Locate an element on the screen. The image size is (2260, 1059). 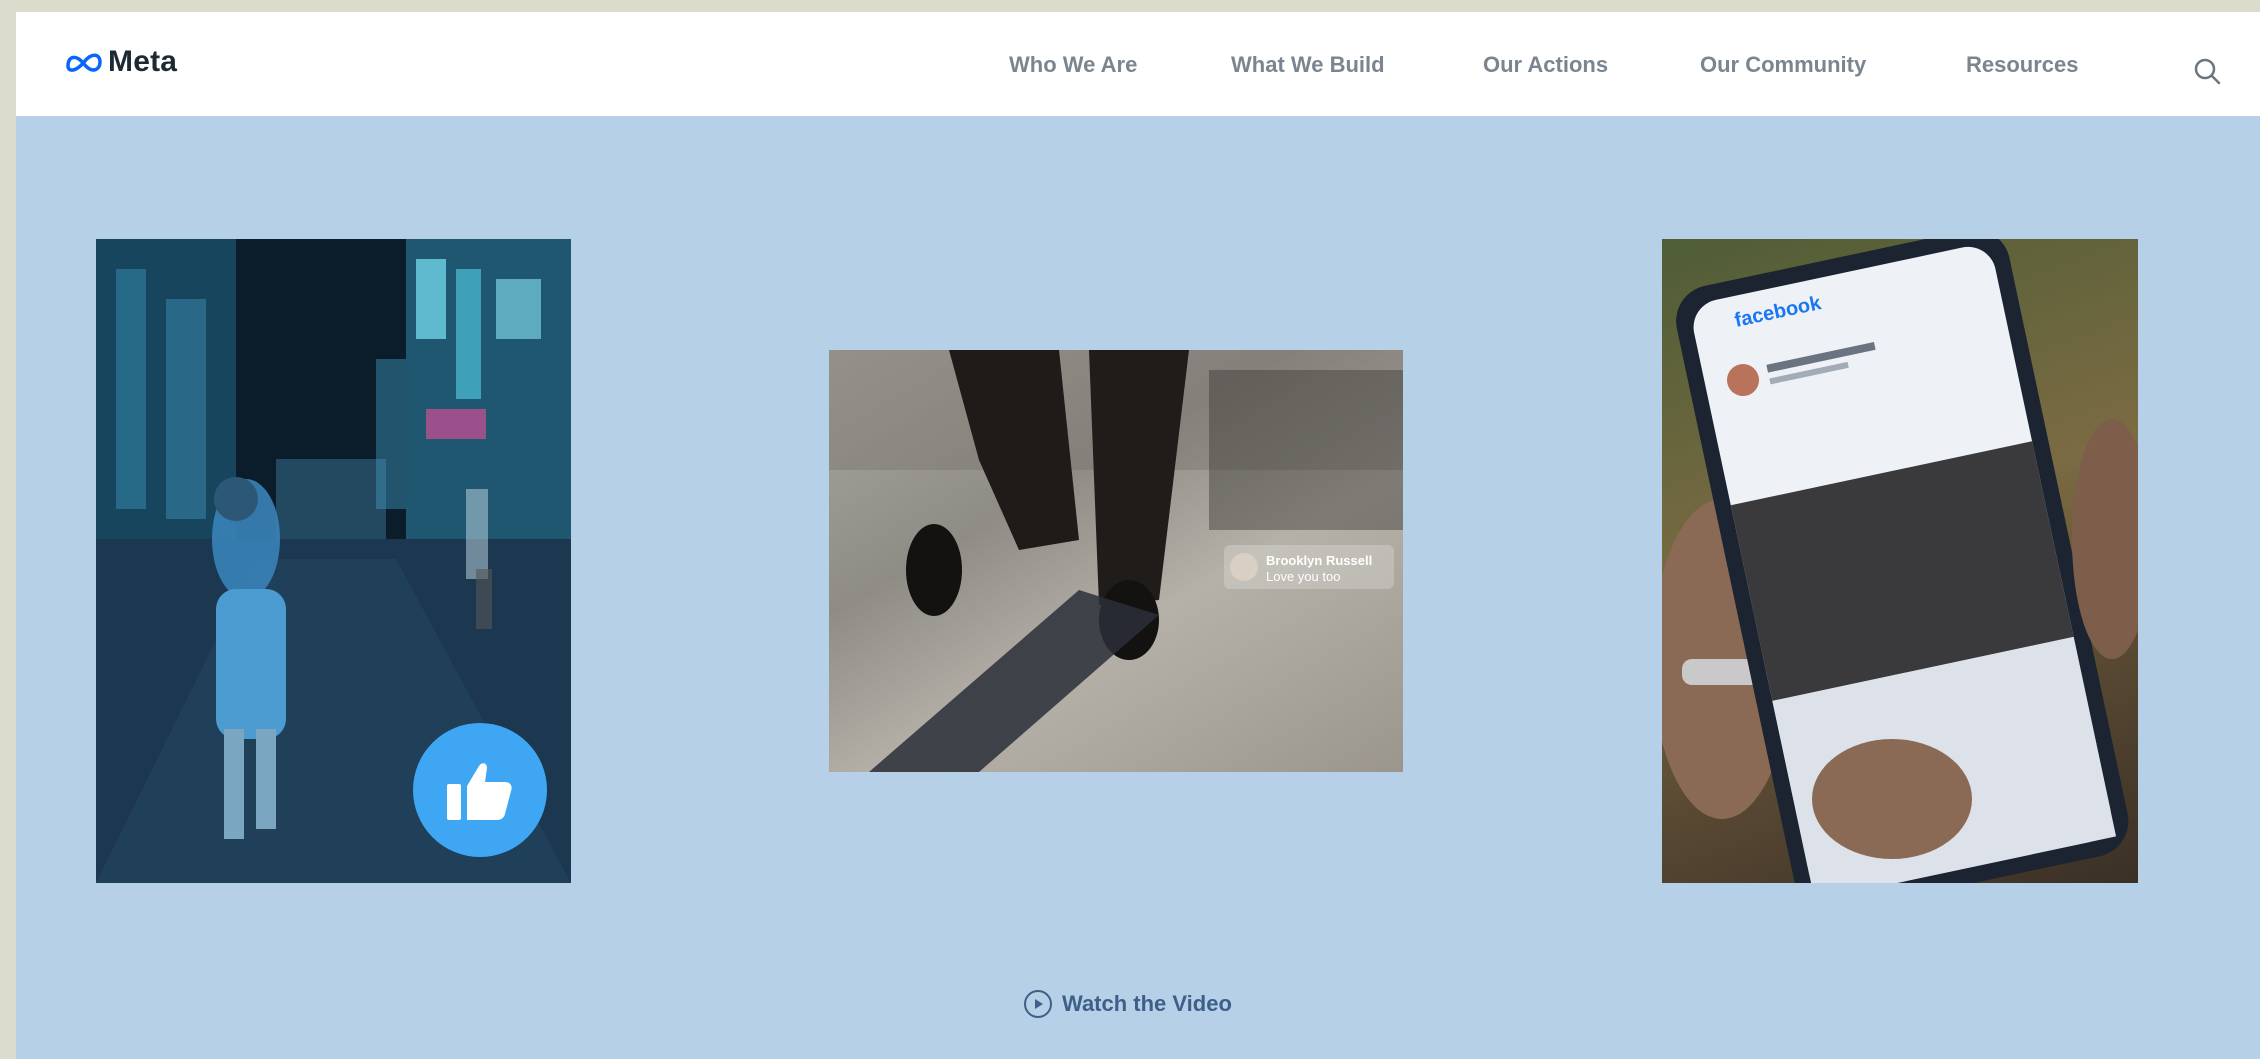
nav-resources: Resources is located at coordinates (2022, 65).